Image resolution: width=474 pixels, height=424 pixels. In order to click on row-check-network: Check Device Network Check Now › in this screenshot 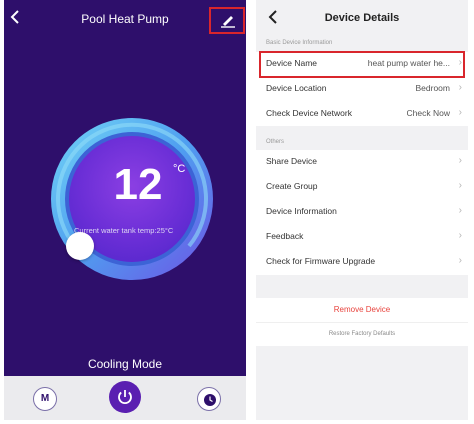, I will do `click(362, 114)`.